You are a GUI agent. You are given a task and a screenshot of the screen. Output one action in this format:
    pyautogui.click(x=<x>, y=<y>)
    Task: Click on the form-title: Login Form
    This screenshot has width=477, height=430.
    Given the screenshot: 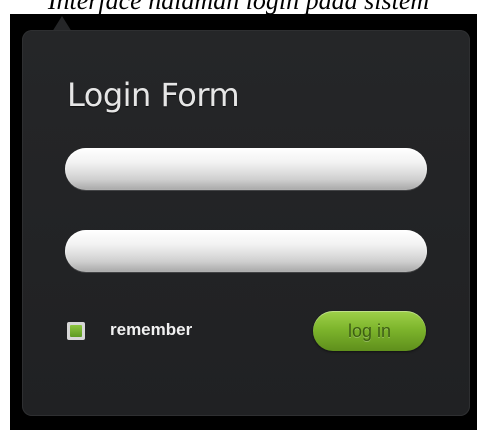 What is the action you would take?
    pyautogui.click(x=153, y=95)
    